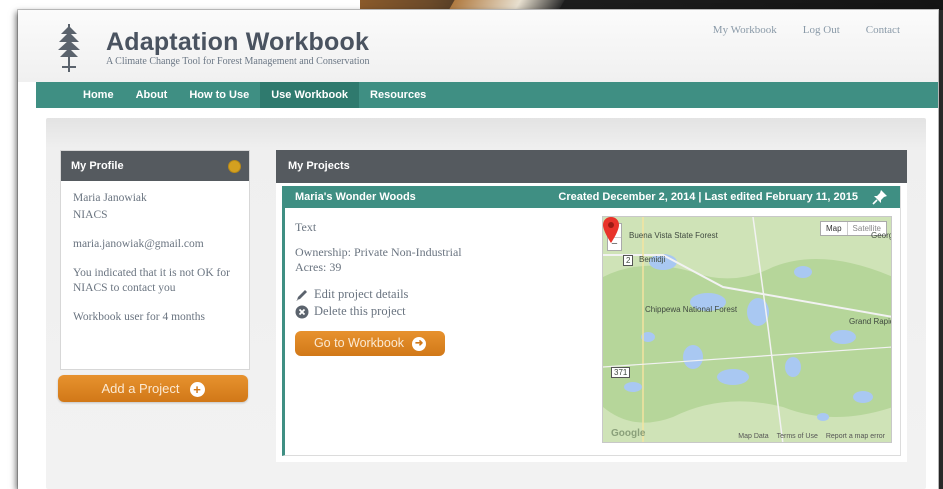  I want to click on pushpin-icon, so click(880, 197).